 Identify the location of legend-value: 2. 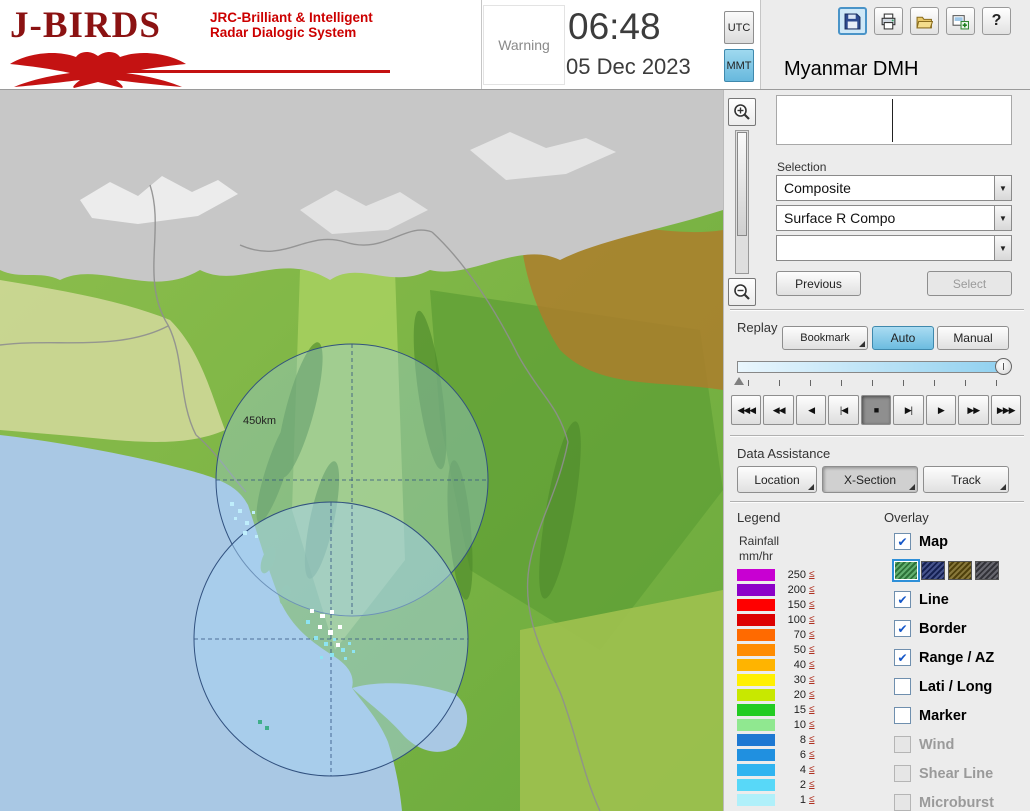
(802, 784).